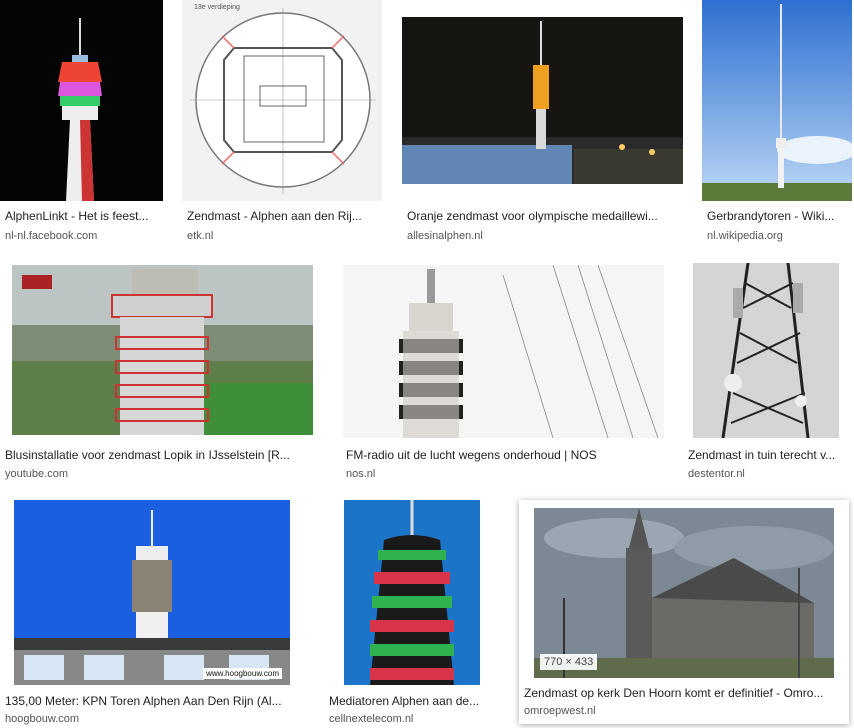  I want to click on result-source: nl-nl.facebook.com, so click(85, 236).